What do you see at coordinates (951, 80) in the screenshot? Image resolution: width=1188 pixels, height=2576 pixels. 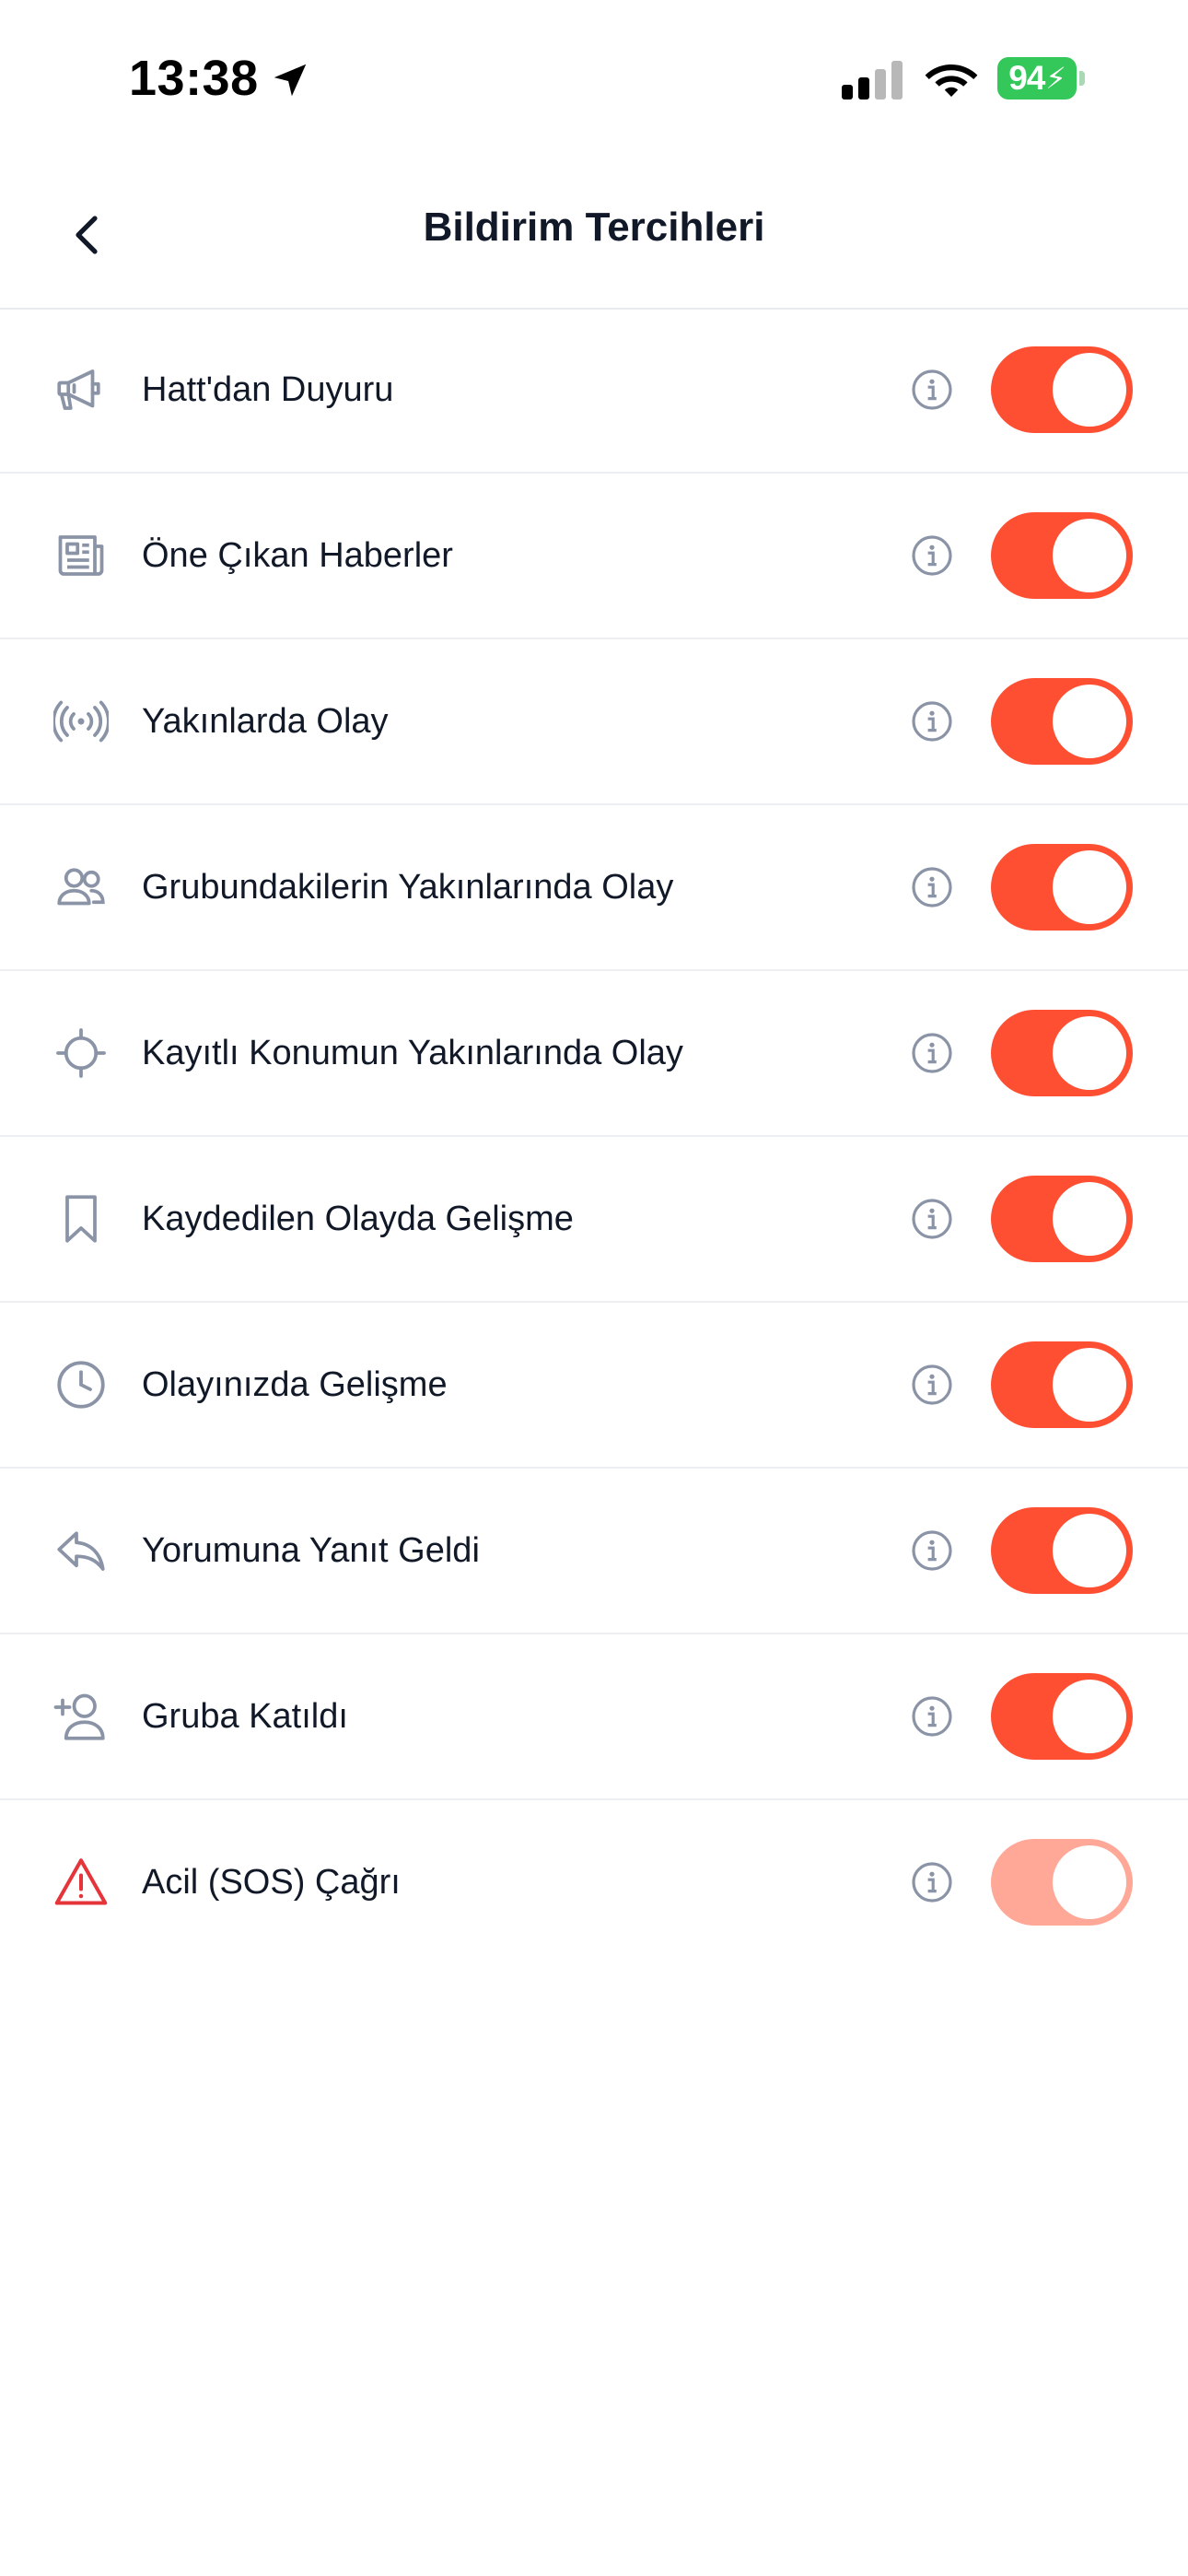 I see `wifi-icon` at bounding box center [951, 80].